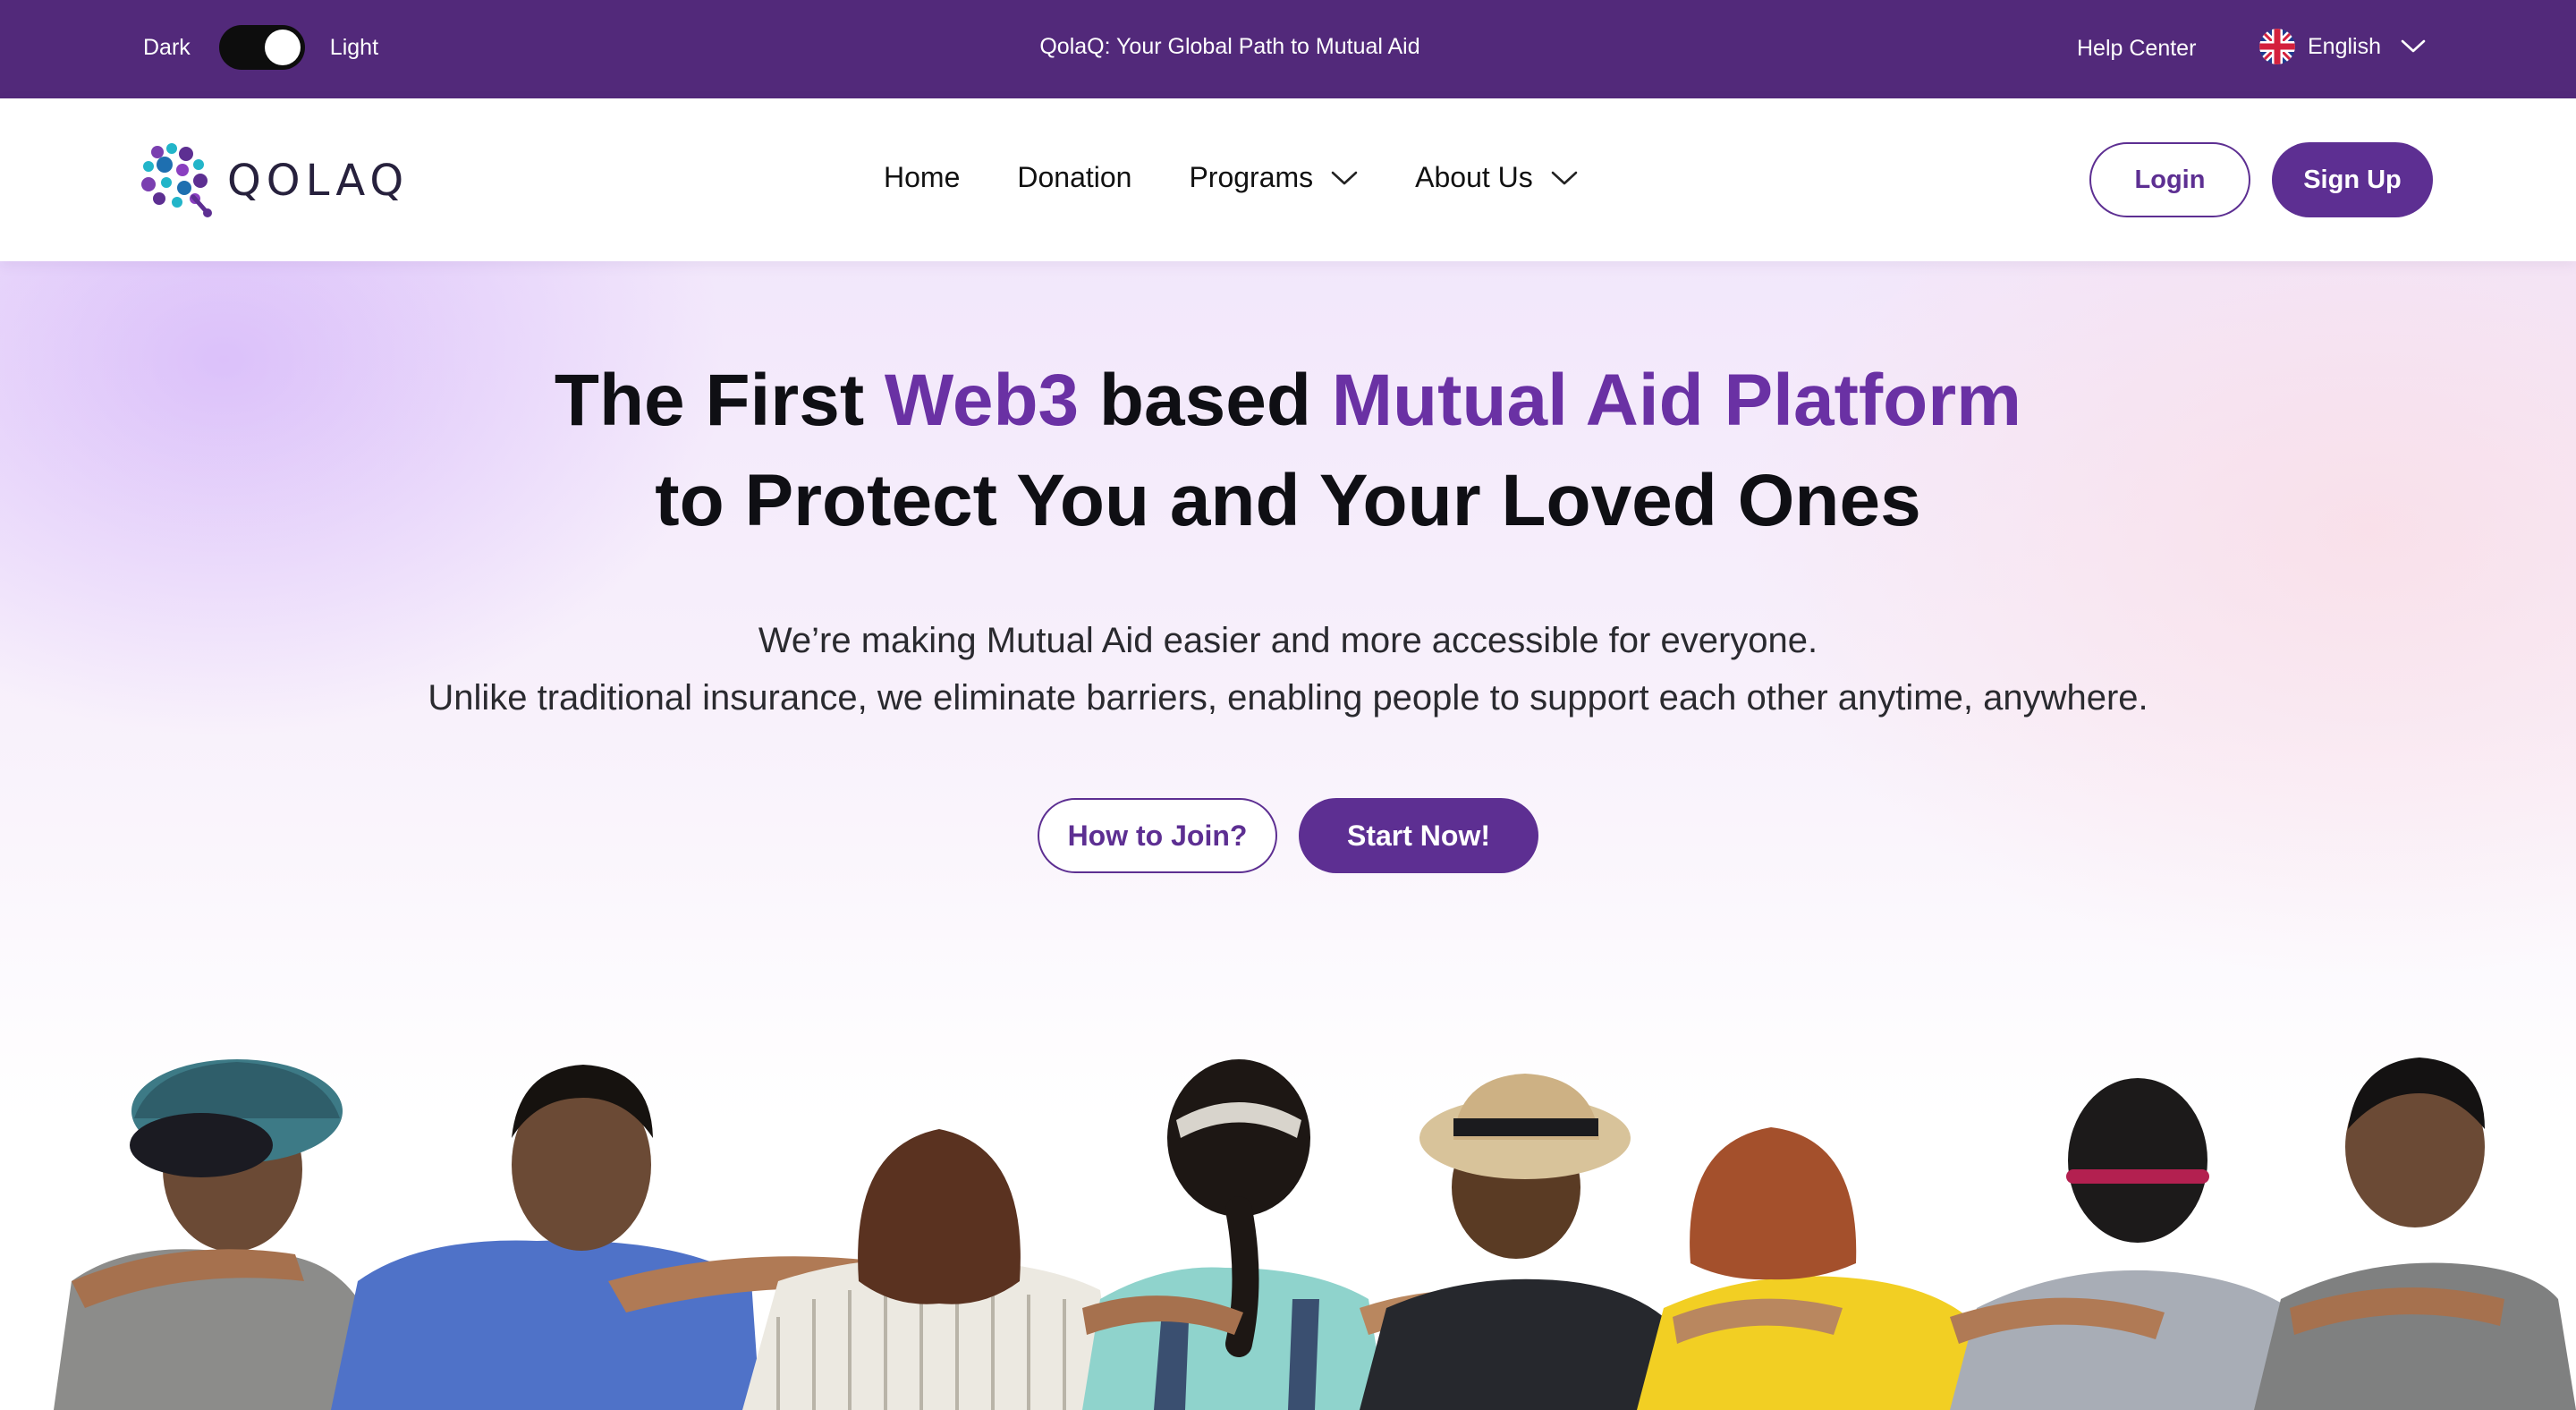 This screenshot has width=2576, height=1410. Describe the element at coordinates (2352, 179) in the screenshot. I see `sign-up-button: Sign Up` at that location.